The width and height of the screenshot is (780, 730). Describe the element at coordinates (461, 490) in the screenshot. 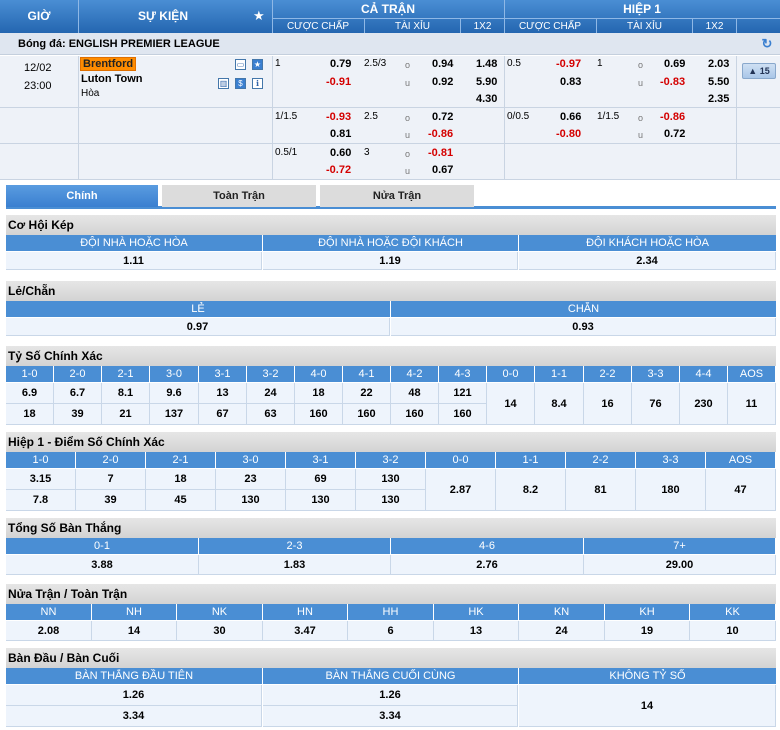

I see `odds-value: 2.87` at that location.